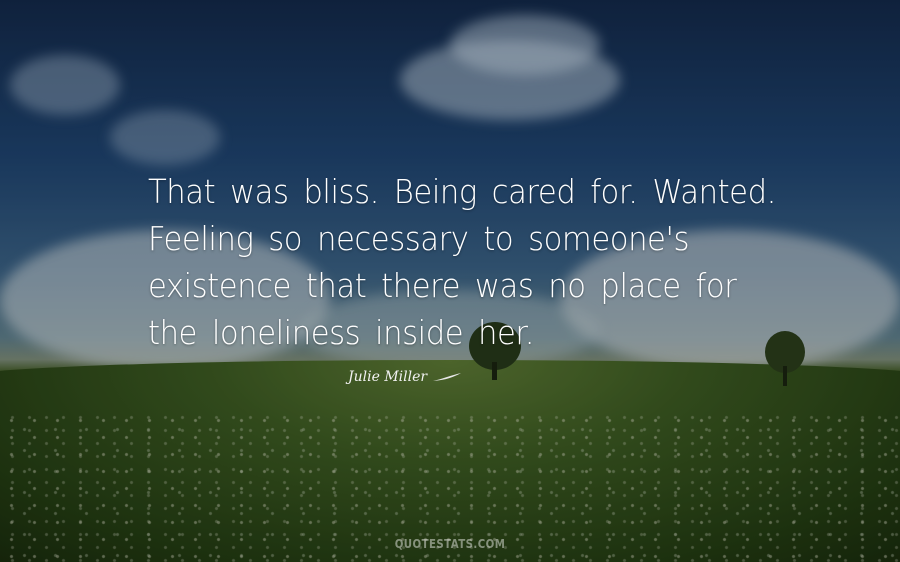  What do you see at coordinates (388, 377) in the screenshot?
I see `quote-author: Julie Miller` at bounding box center [388, 377].